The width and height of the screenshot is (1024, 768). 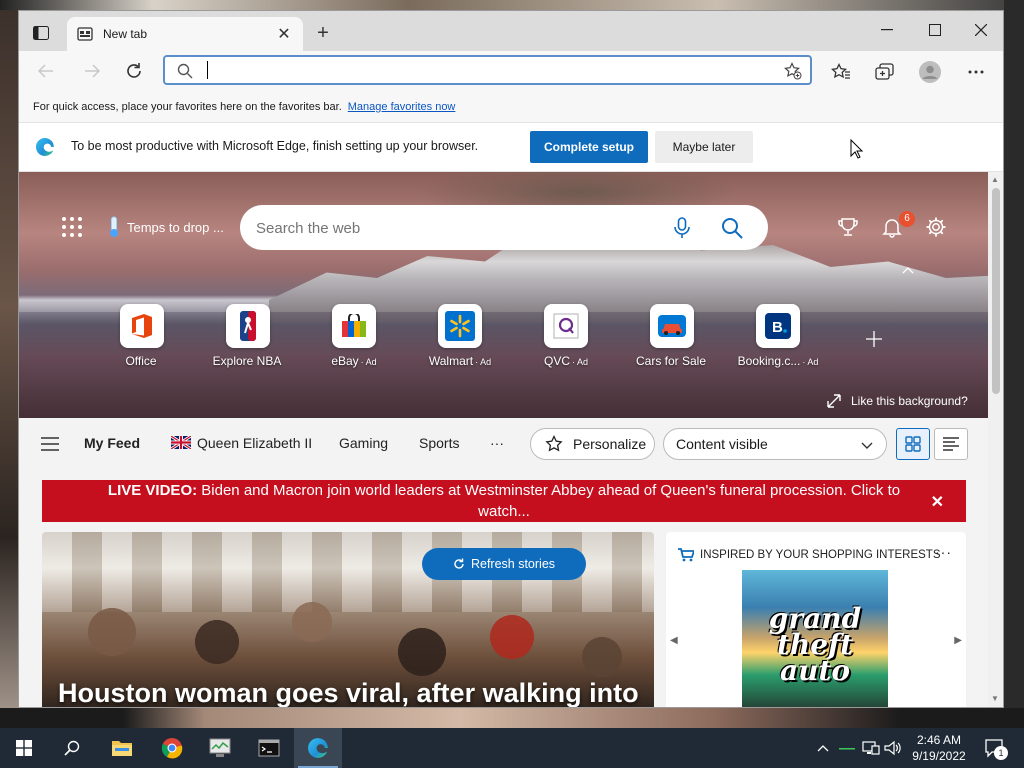 What do you see at coordinates (248, 326) in the screenshot?
I see `nba-logo-icon` at bounding box center [248, 326].